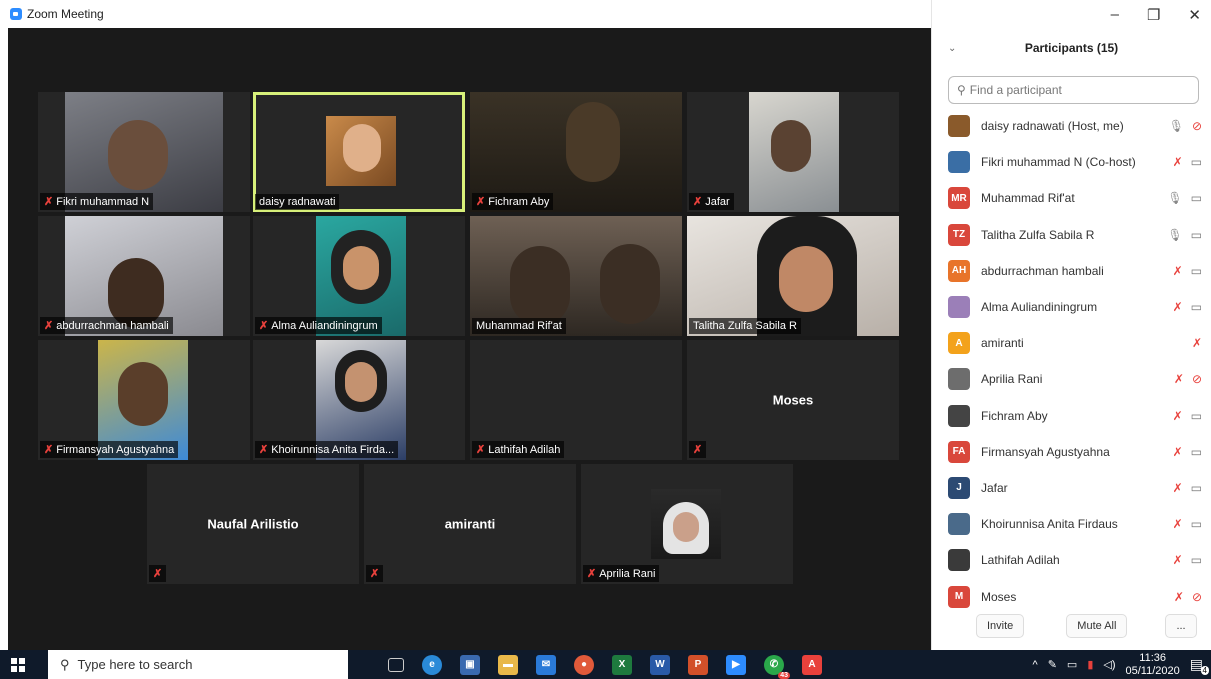 Image resolution: width=1211 pixels, height=679 pixels. What do you see at coordinates (777, 666) in the screenshot?
I see `whatsapp-icon: ✆ 43` at bounding box center [777, 666].